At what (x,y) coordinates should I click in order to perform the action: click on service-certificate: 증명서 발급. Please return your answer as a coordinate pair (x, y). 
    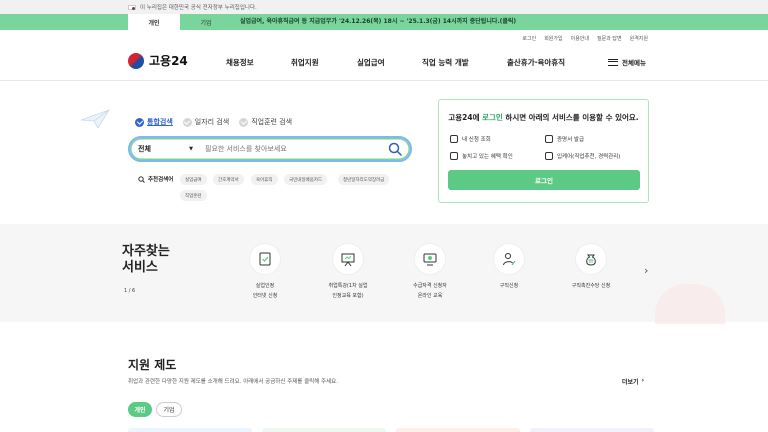
    Looking at the image, I should click on (564, 139).